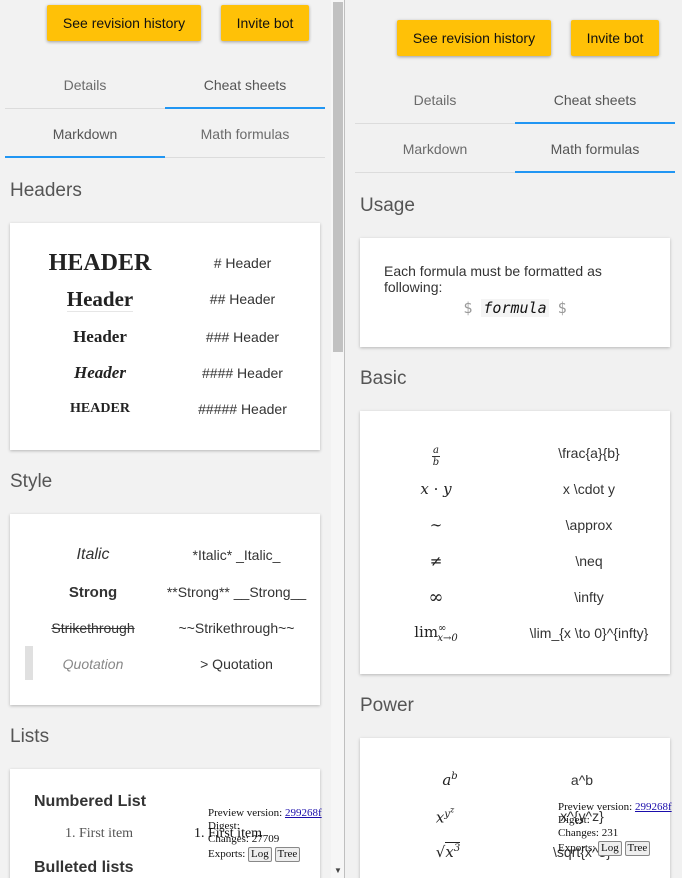 The image size is (682, 878). Describe the element at coordinates (165, 592) in the screenshot. I see `style-row: Strong **Strong** __Strong__` at that location.